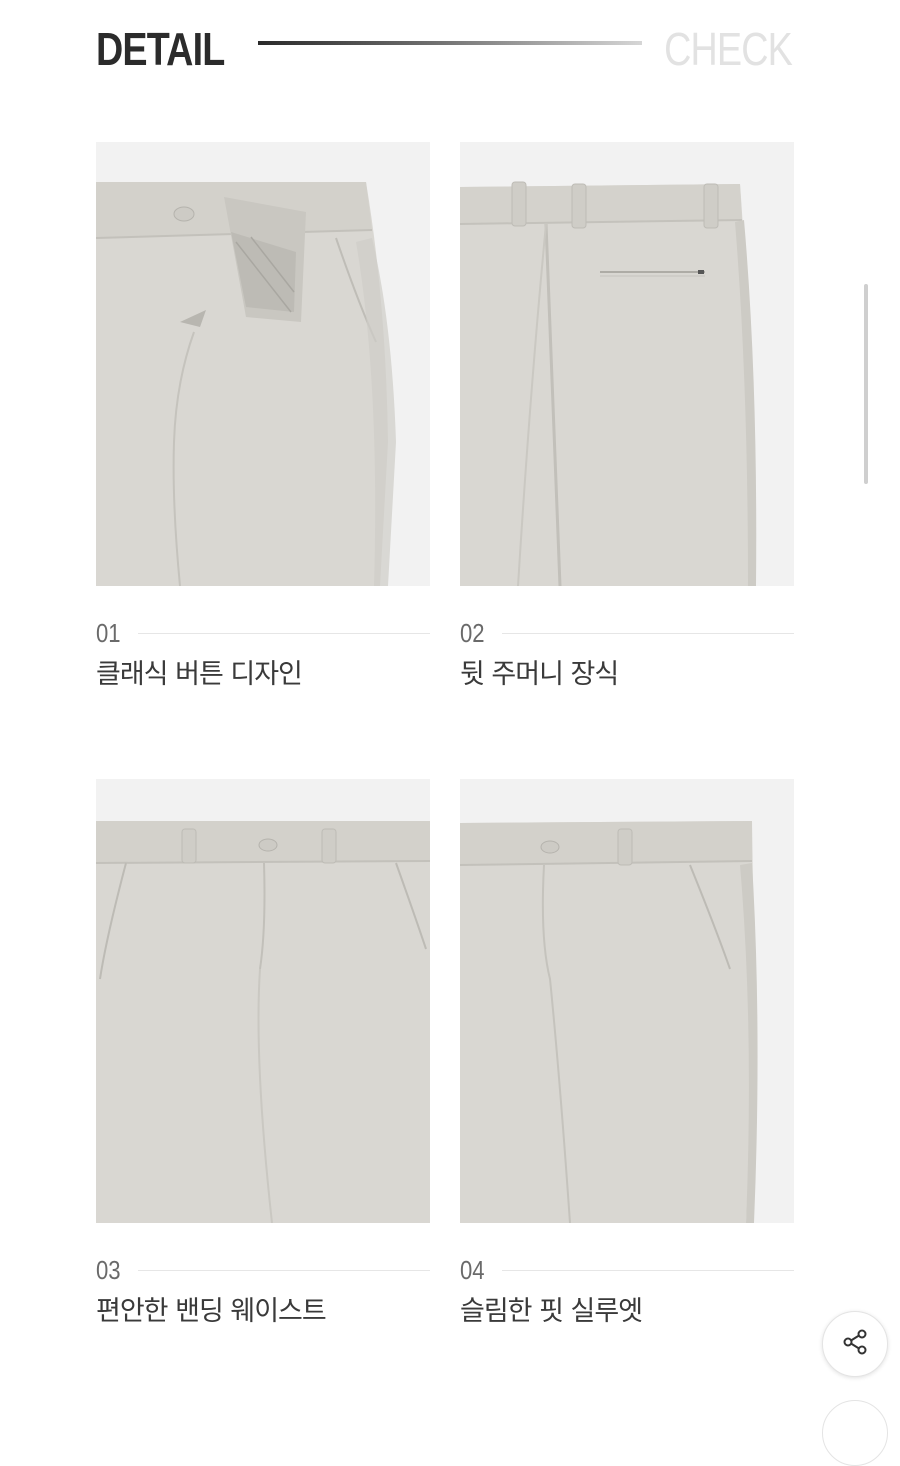 This screenshot has height=1466, width=900. What do you see at coordinates (446, 48) in the screenshot?
I see `detail-header: DETAIL CHECK` at bounding box center [446, 48].